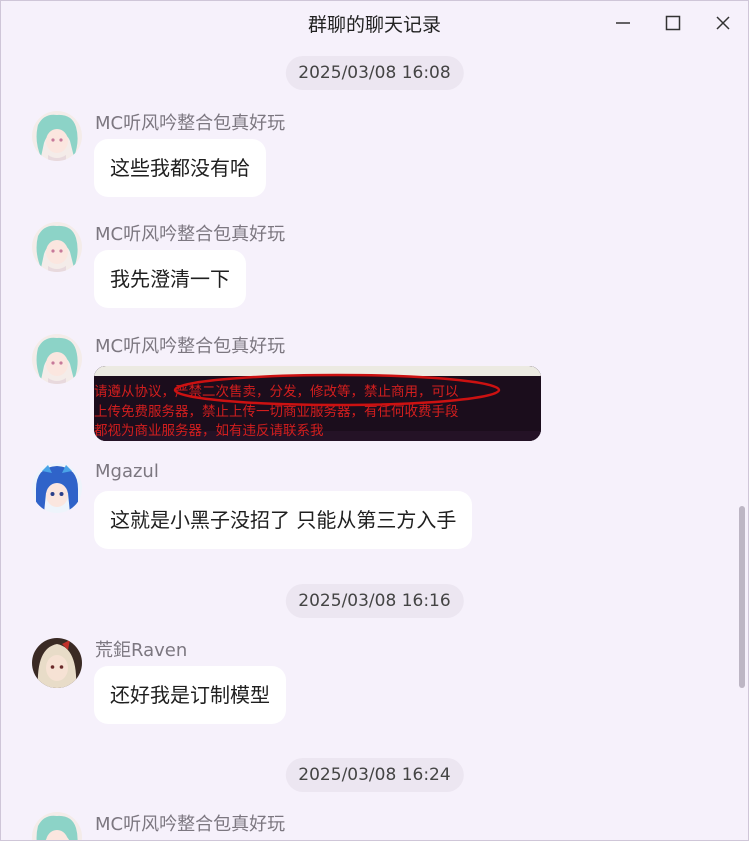 The width and height of the screenshot is (749, 841). Describe the element at coordinates (141, 650) in the screenshot. I see `sender-name: 荒鉅Raven` at that location.